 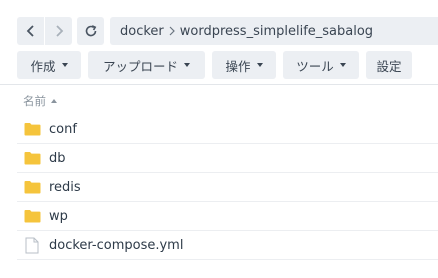 I want to click on list-item-wp: wp, so click(x=227, y=216).